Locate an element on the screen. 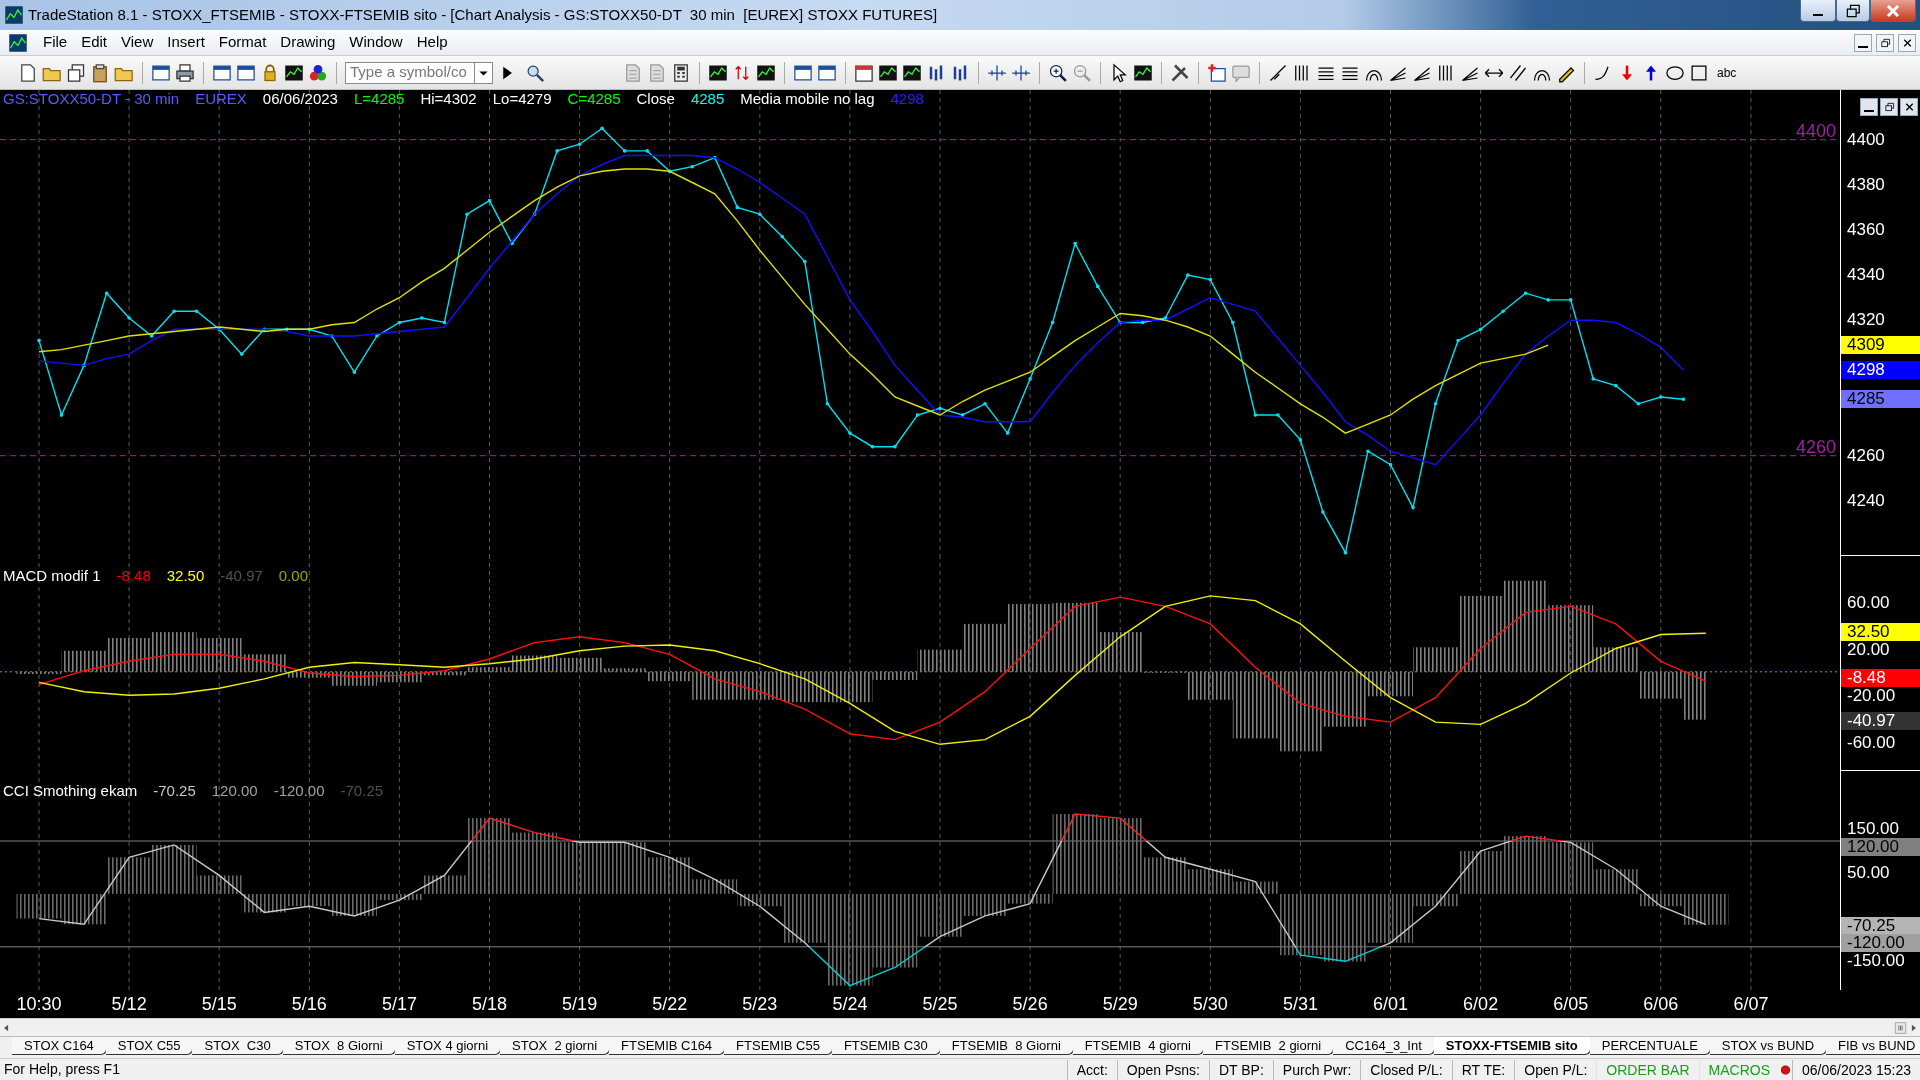 This screenshot has height=1080, width=1920. legend-text: 120.00 is located at coordinates (234, 791).